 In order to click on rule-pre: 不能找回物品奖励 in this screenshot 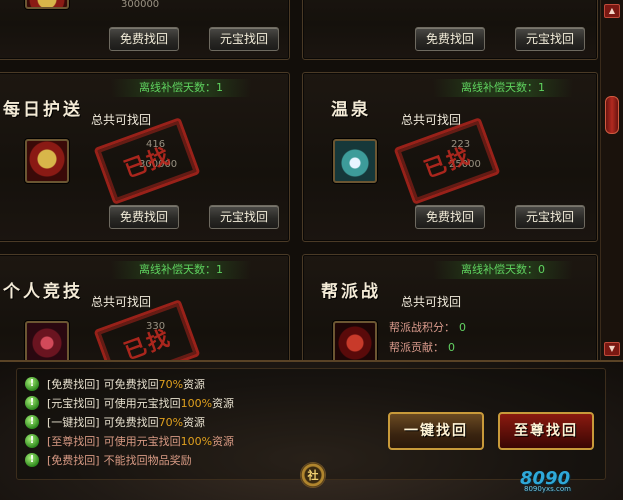, I will do `click(147, 460)`.